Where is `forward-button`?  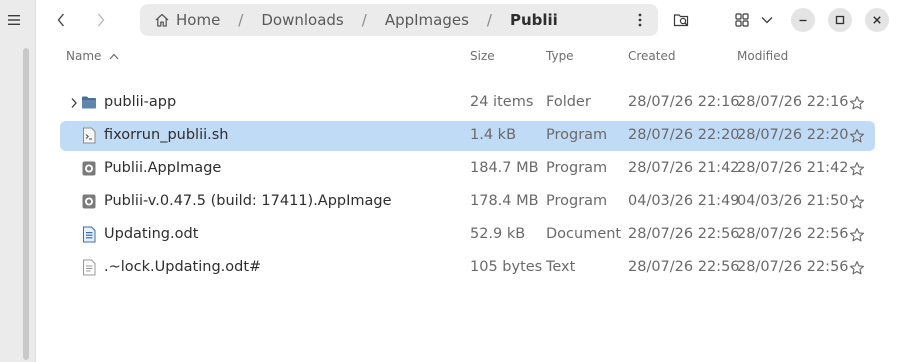 forward-button is located at coordinates (101, 20).